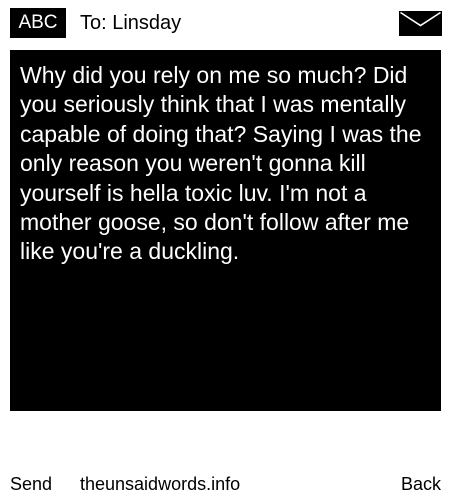  I want to click on envelope-icon, so click(420, 23).